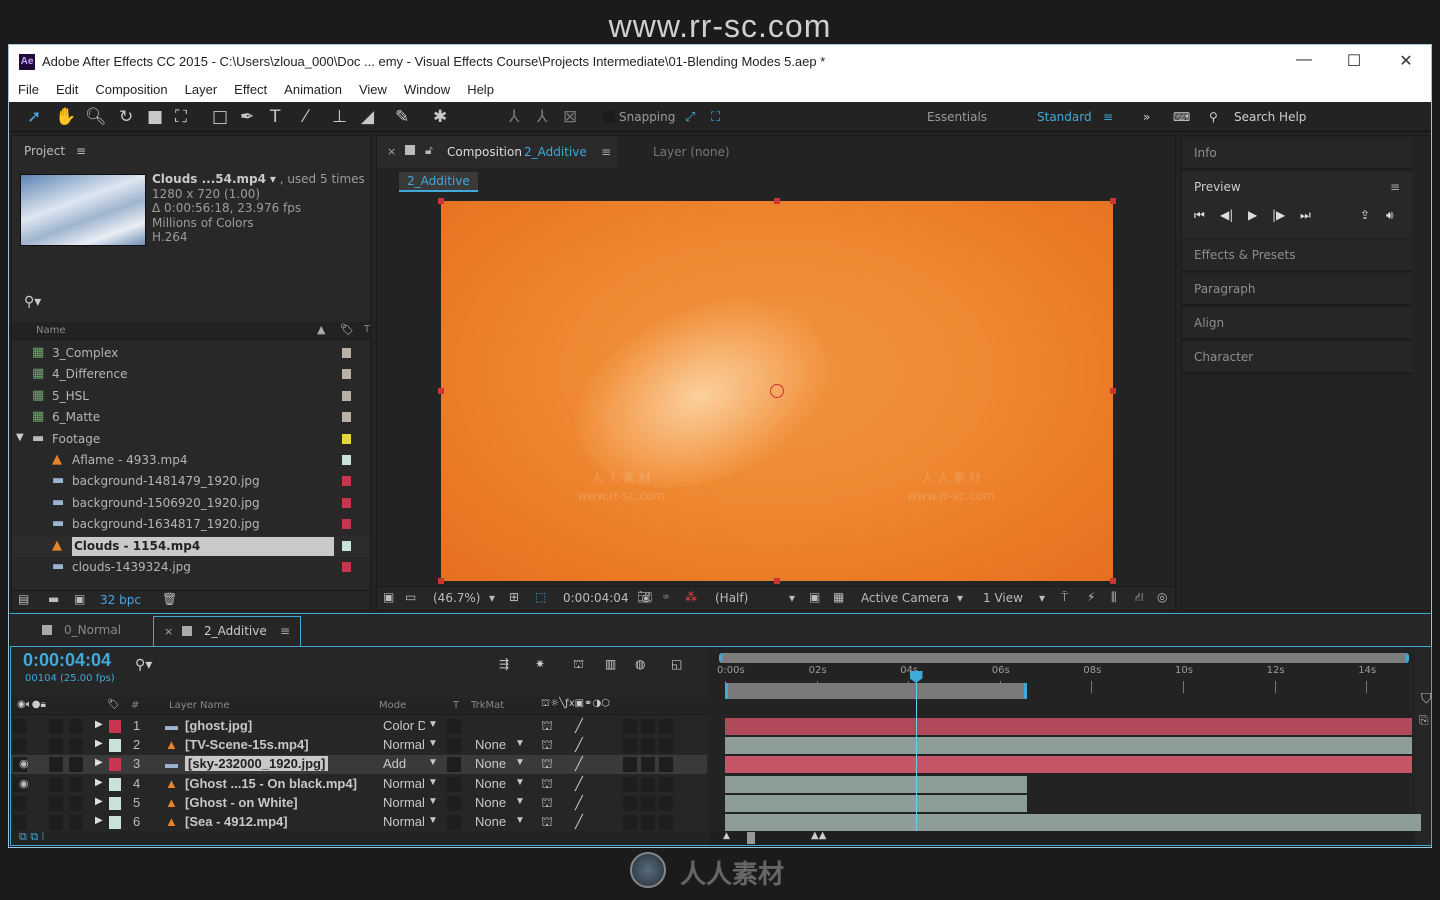 The height and width of the screenshot is (900, 1440). What do you see at coordinates (666, 597) in the screenshot?
I see `show-snapshot-icon: ⚭` at bounding box center [666, 597].